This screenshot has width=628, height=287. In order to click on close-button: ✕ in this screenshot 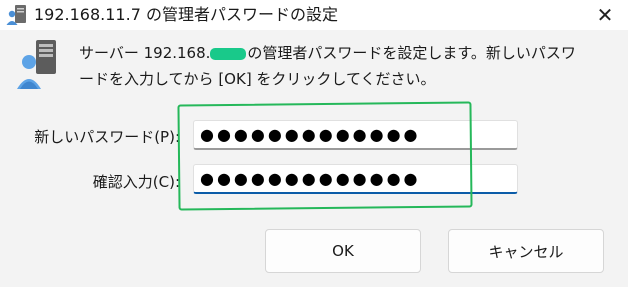, I will do `click(605, 15)`.